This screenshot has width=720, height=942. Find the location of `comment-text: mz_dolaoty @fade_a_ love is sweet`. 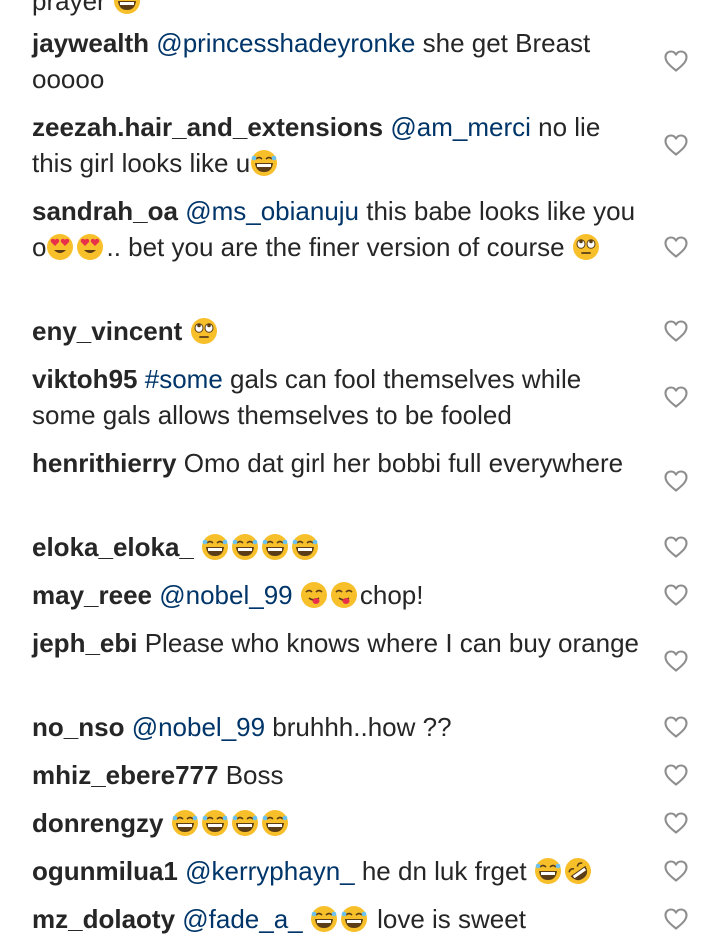

comment-text: mz_dolaoty @fade_a_ love is sweet is located at coordinates (339, 919).